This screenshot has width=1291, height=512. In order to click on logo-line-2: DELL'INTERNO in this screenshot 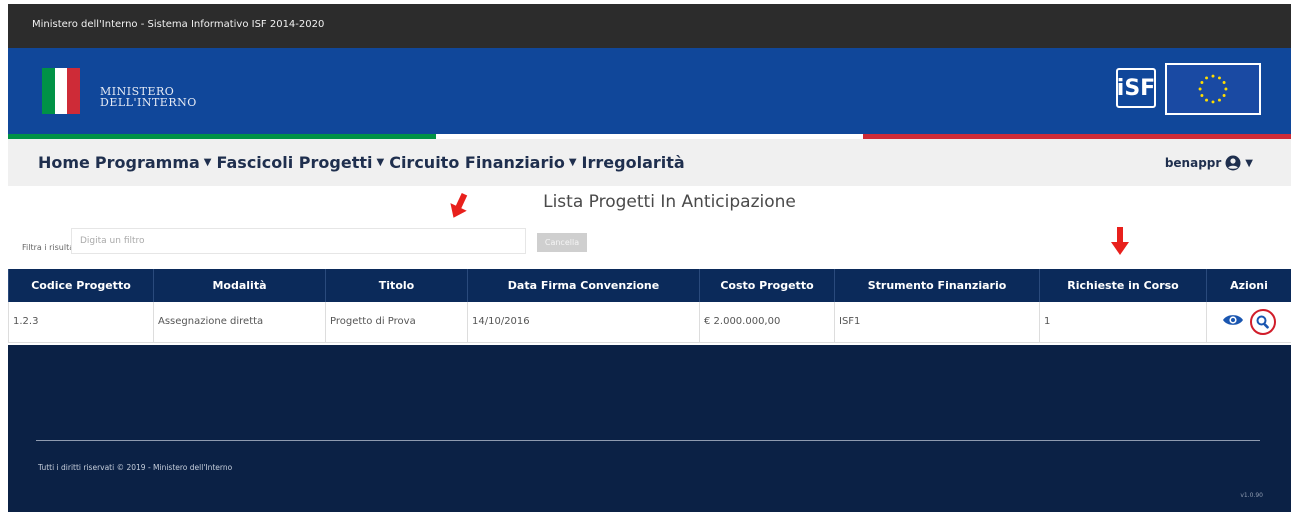, I will do `click(148, 102)`.